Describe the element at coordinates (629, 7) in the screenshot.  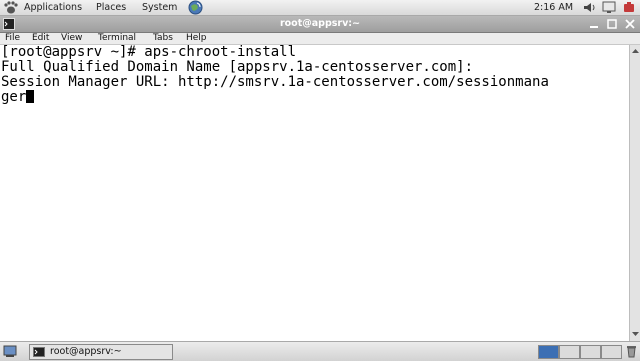
I see `power-icon` at that location.